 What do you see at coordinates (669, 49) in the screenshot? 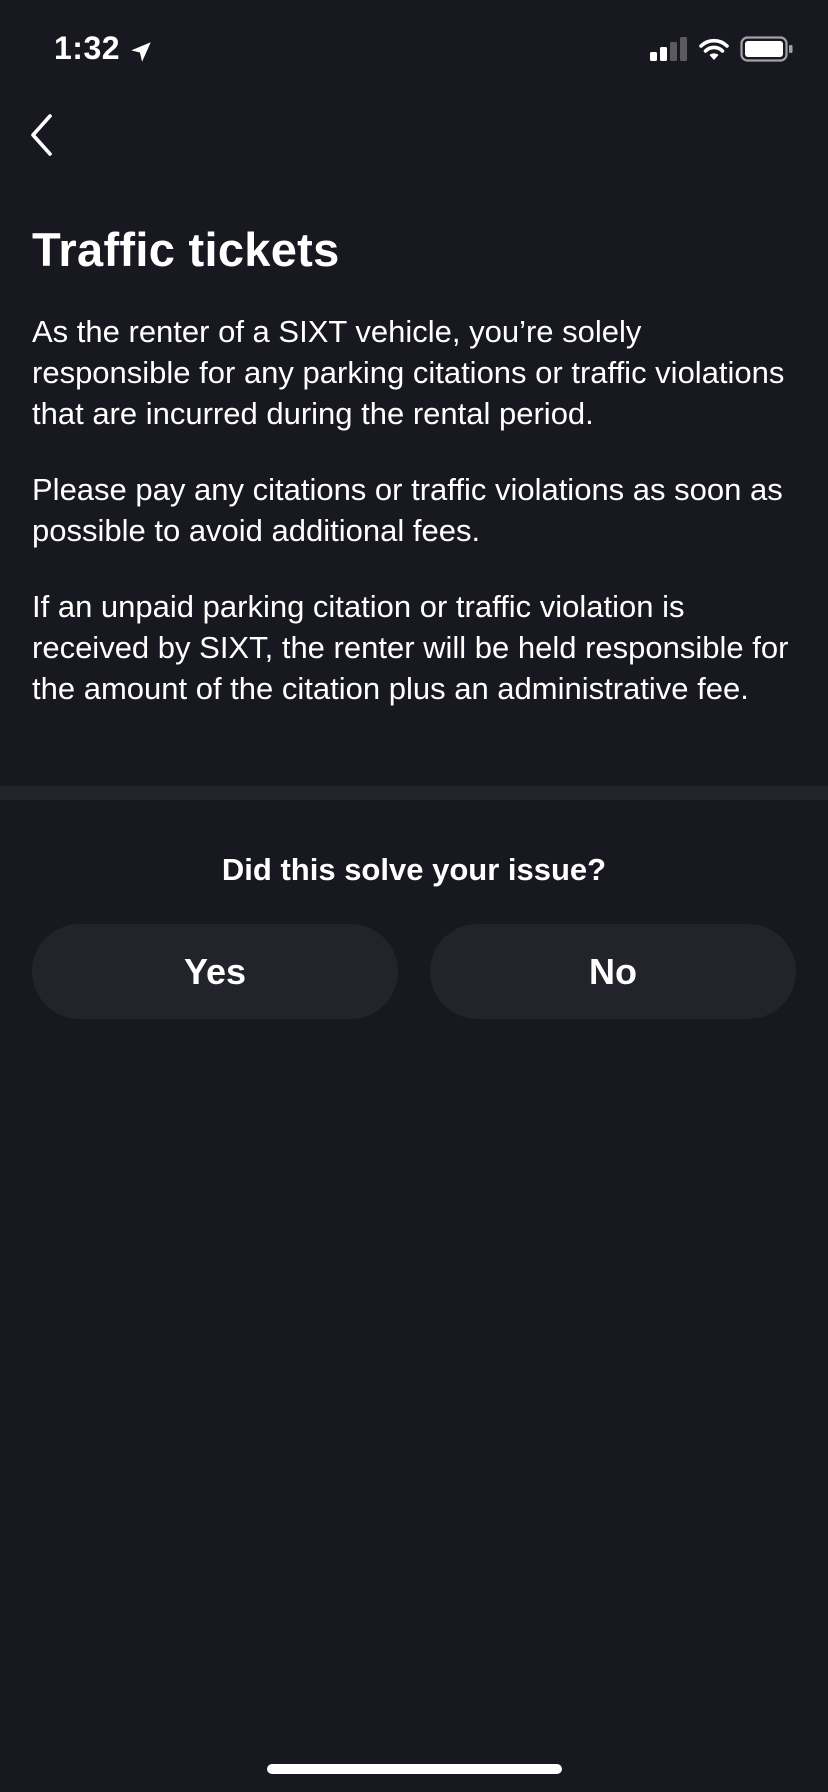
I see `cellular-signal-icon` at bounding box center [669, 49].